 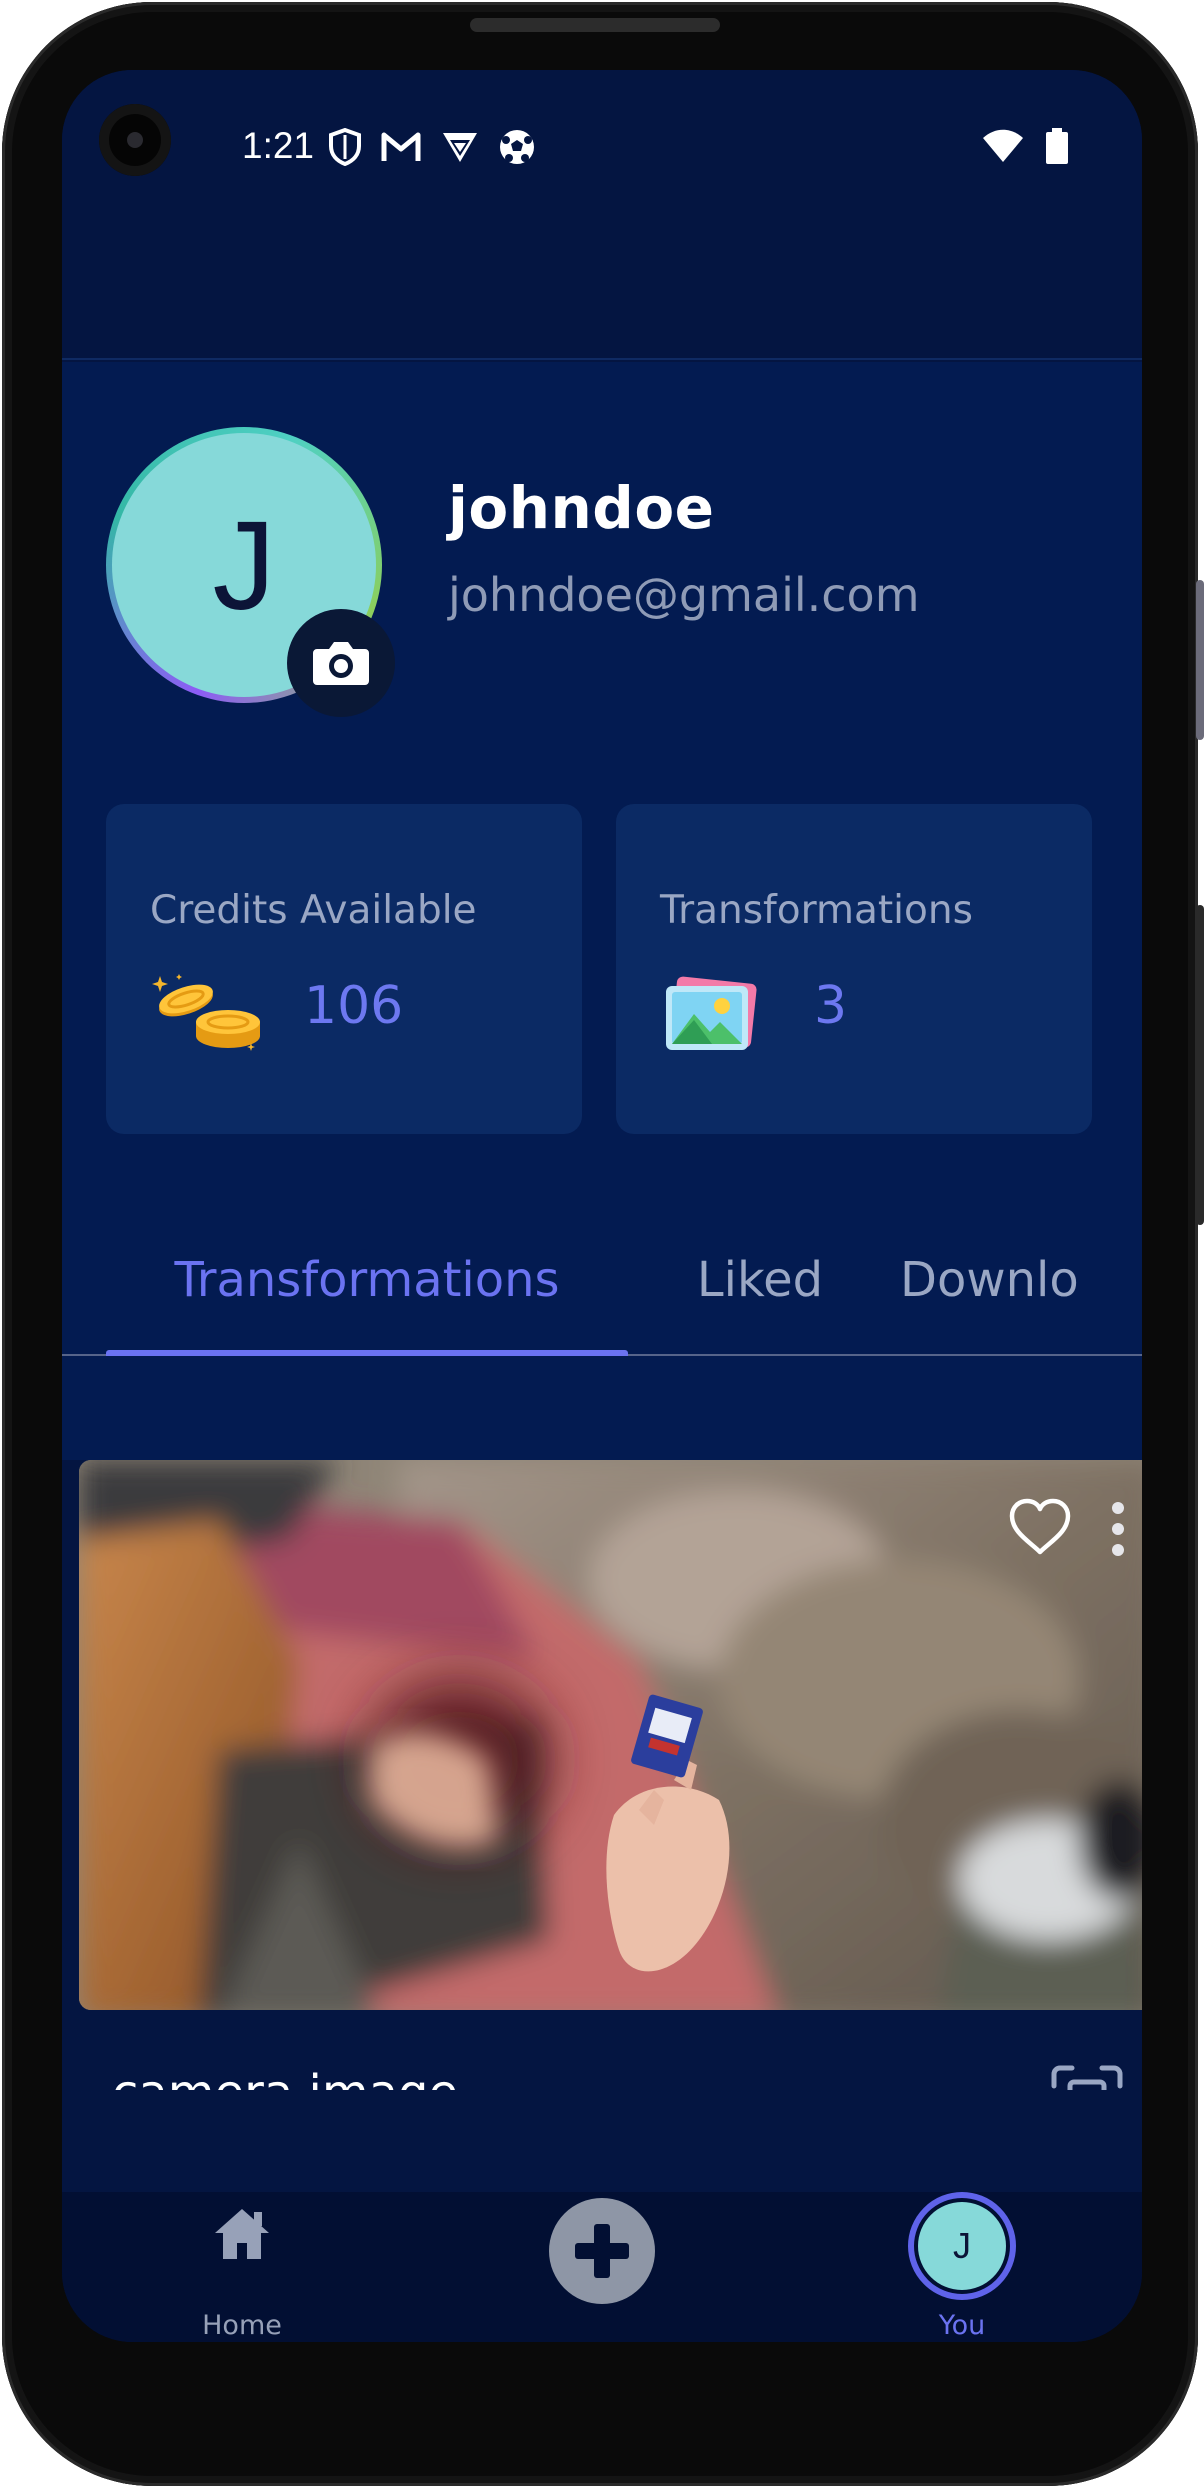 What do you see at coordinates (354, 1006) in the screenshot?
I see `credits-value: 106` at bounding box center [354, 1006].